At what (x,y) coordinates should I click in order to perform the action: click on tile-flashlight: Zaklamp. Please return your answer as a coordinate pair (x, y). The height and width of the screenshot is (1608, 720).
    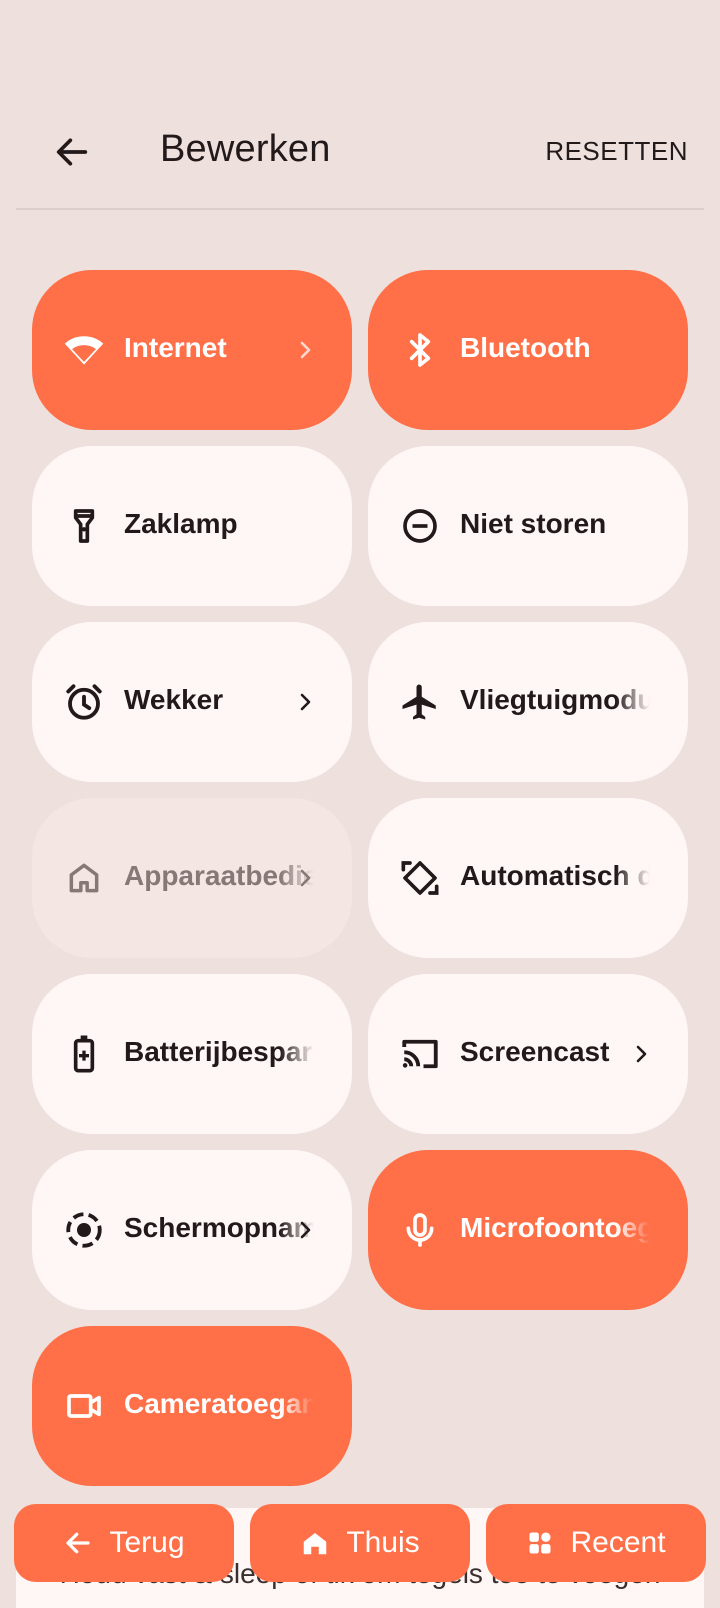
    Looking at the image, I should click on (192, 526).